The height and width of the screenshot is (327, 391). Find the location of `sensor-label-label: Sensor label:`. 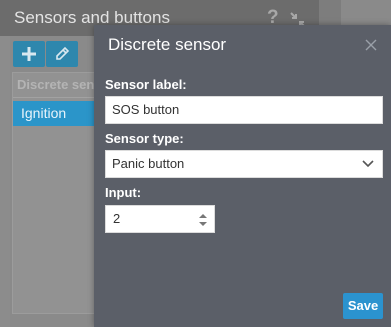

sensor-label-label: Sensor label: is located at coordinates (146, 84).